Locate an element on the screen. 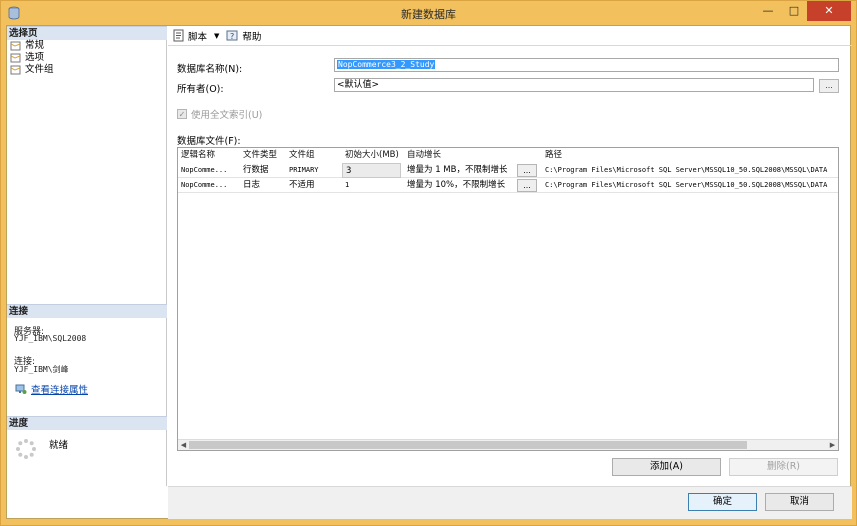 The height and width of the screenshot is (526, 857). connection-properties-icon is located at coordinates (21, 389).